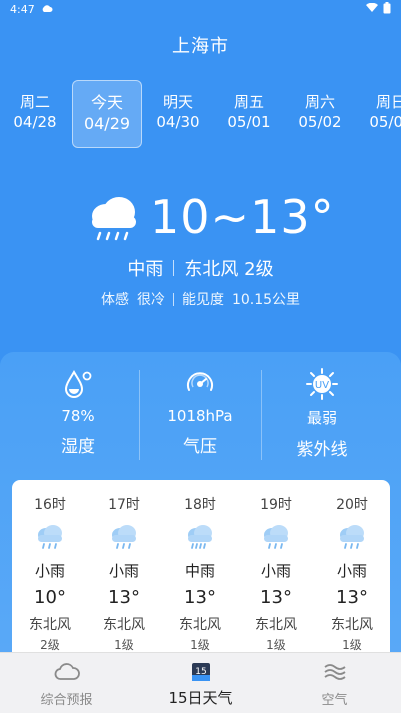  I want to click on wifi-icon, so click(372, 9).